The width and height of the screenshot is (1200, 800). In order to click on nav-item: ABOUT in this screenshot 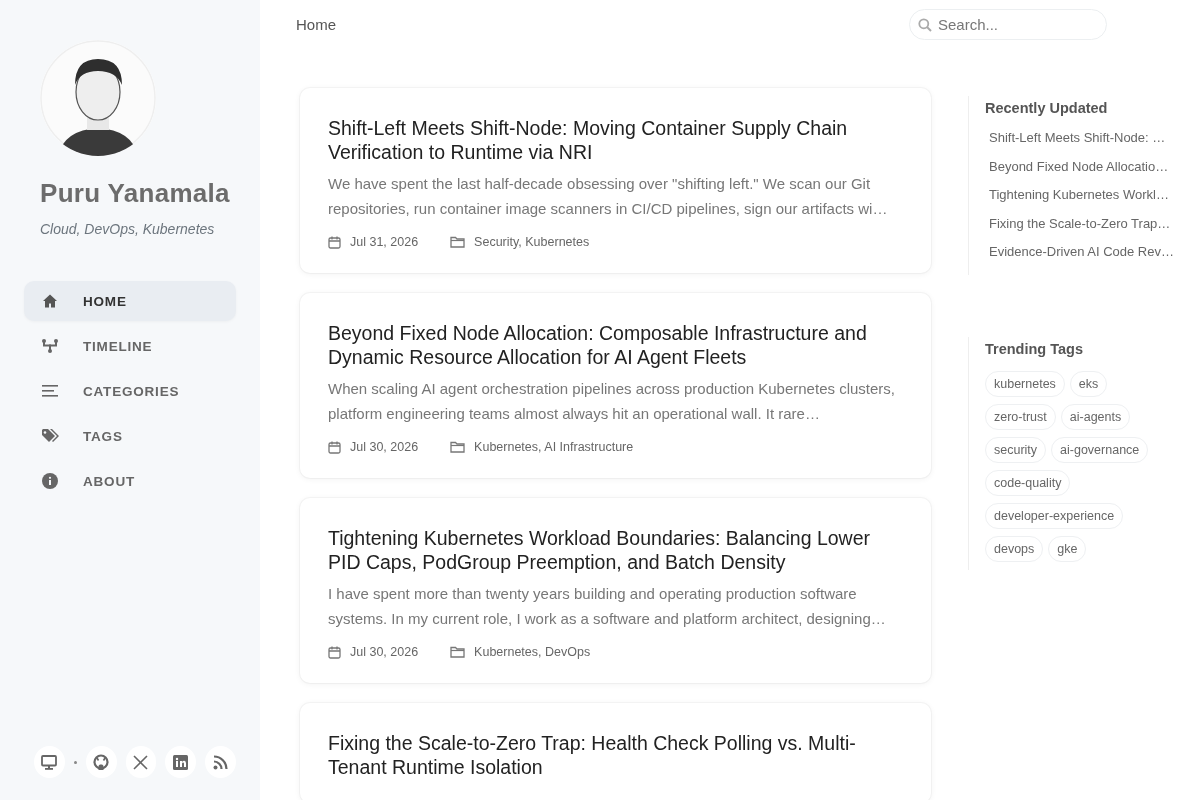, I will do `click(130, 481)`.